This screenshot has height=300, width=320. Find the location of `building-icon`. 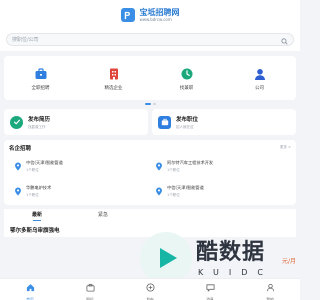

building-icon is located at coordinates (114, 74).